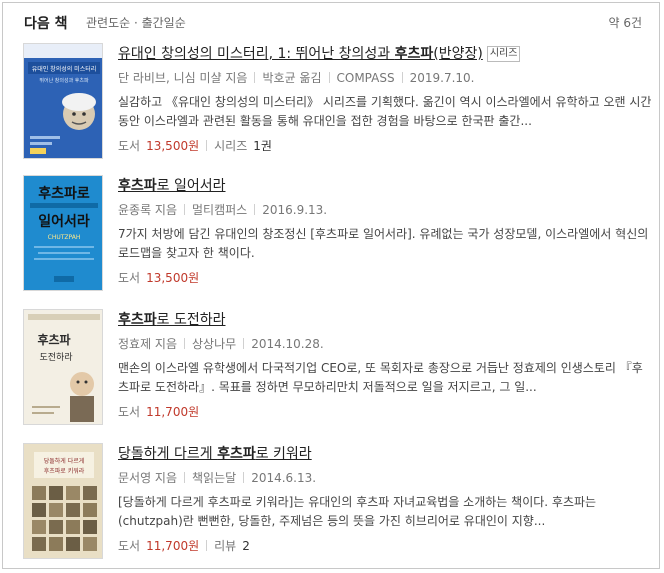  I want to click on book-meta: 윤종록 지음 멀티캠퍼스 2016.9.13., so click(222, 209).